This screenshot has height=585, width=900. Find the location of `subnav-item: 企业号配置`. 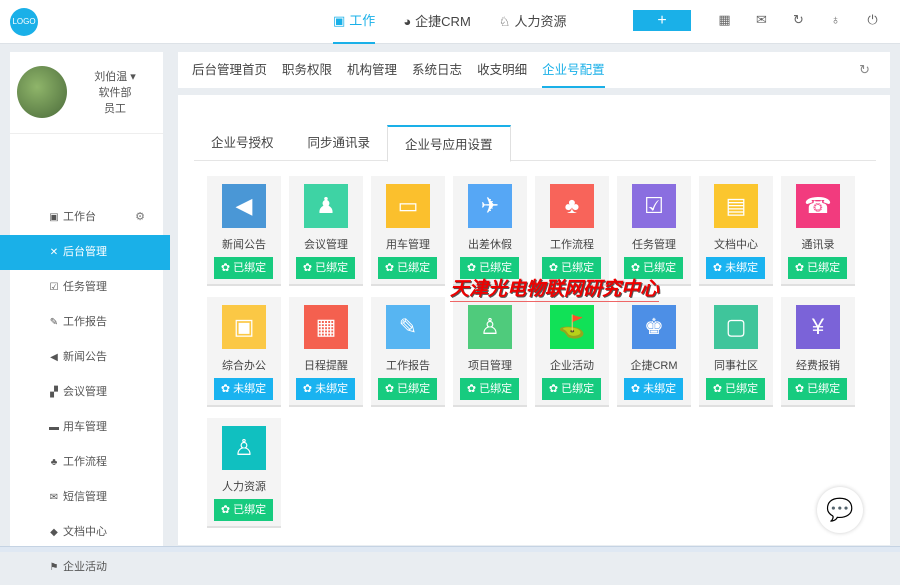

subnav-item: 企业号配置 is located at coordinates (573, 70).